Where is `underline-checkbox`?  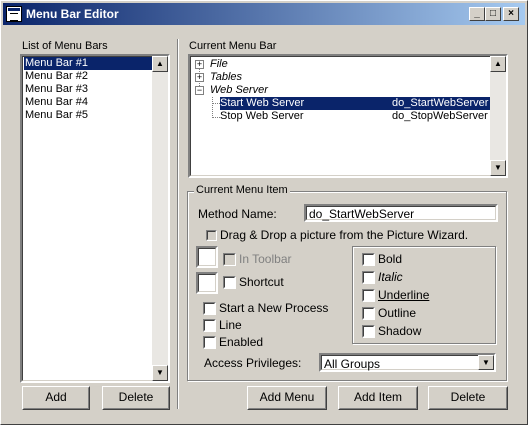 underline-checkbox is located at coordinates (368, 295).